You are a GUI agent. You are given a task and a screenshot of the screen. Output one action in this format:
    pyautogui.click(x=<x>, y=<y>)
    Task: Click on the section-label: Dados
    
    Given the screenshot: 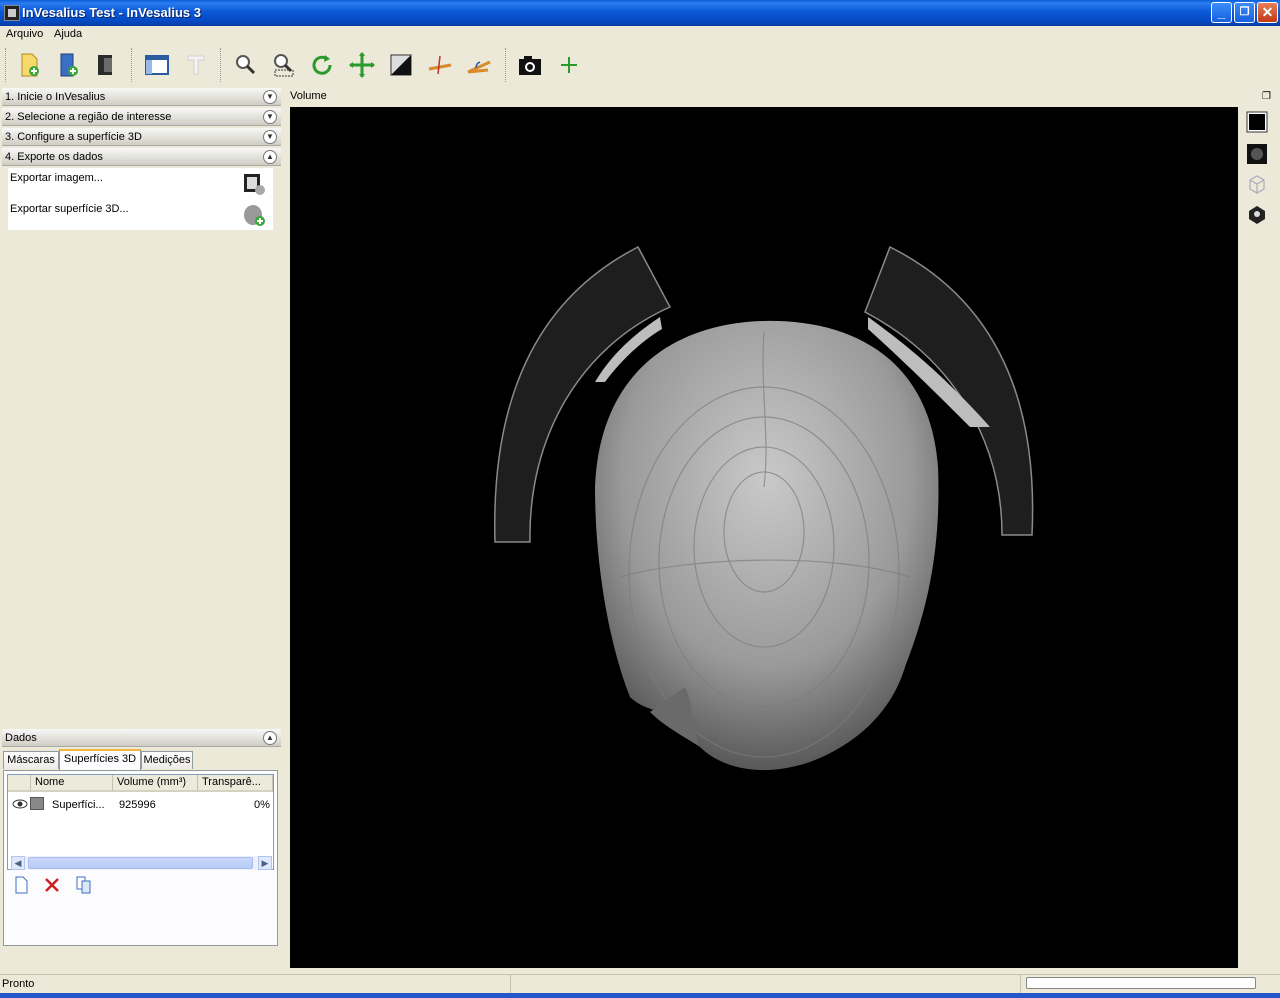 What is the action you would take?
    pyautogui.click(x=21, y=738)
    